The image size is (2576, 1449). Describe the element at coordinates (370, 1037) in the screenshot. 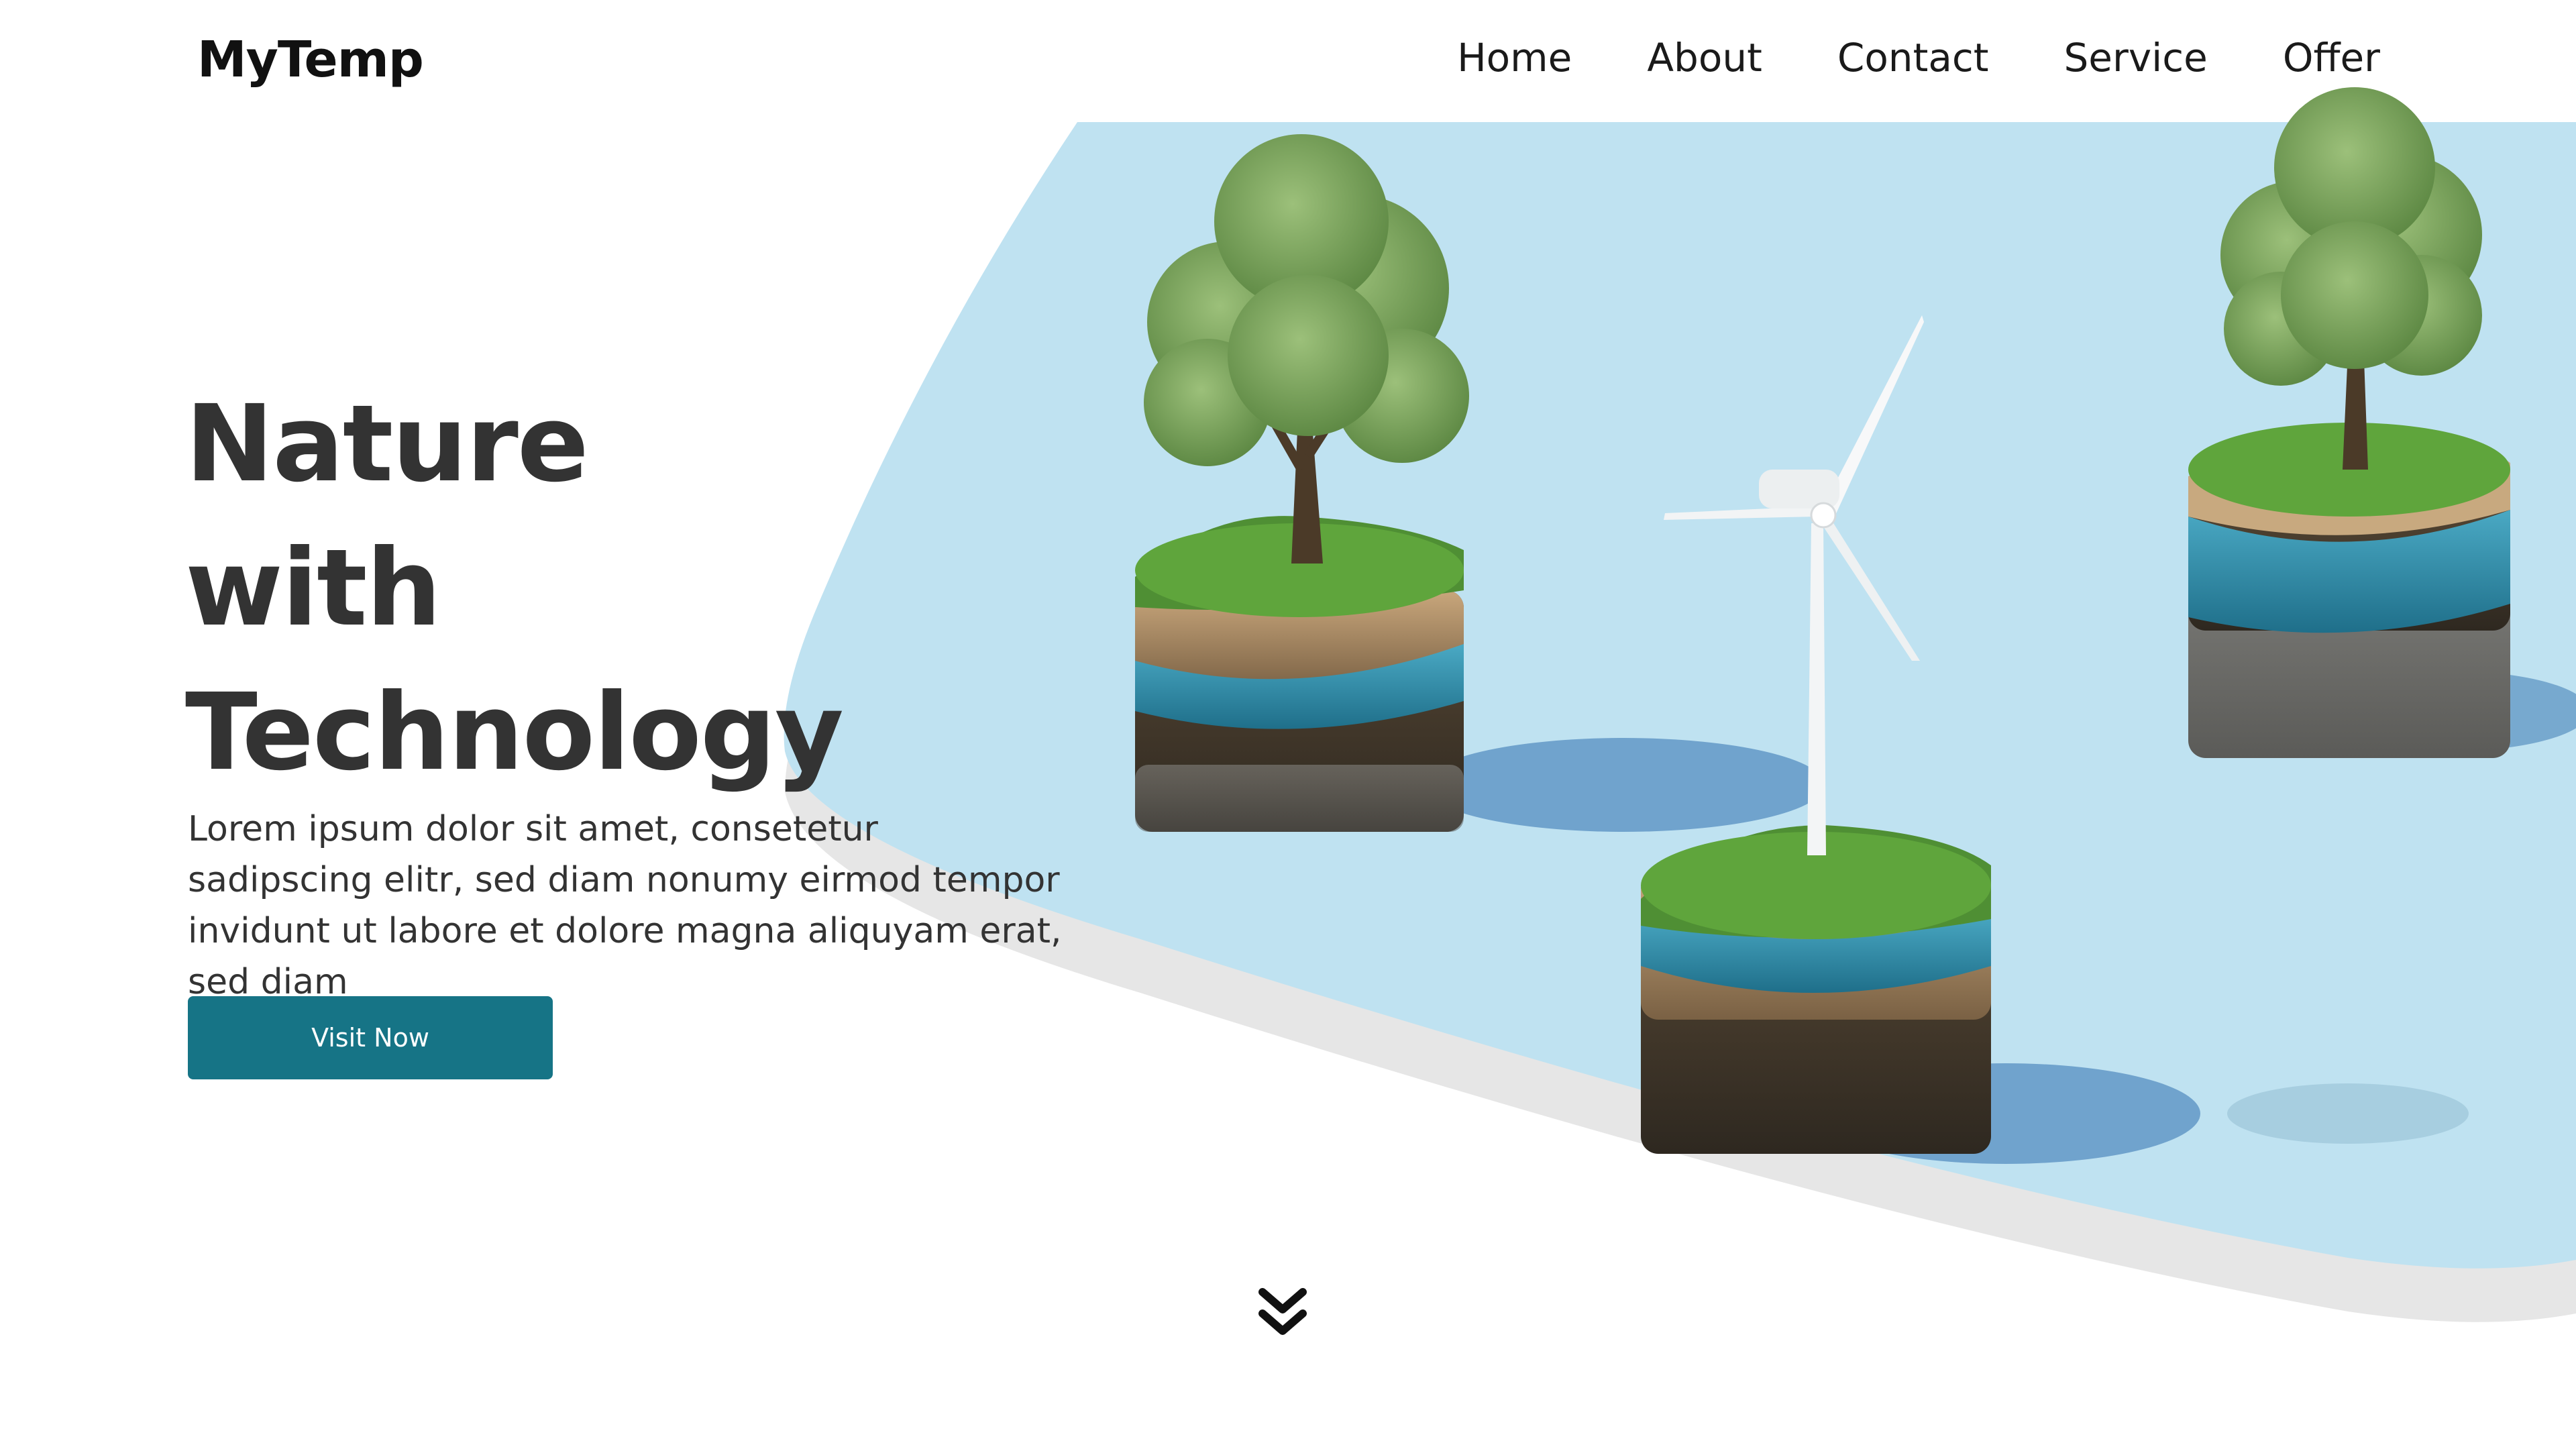

I see `visit-now-button: Visit Now` at that location.